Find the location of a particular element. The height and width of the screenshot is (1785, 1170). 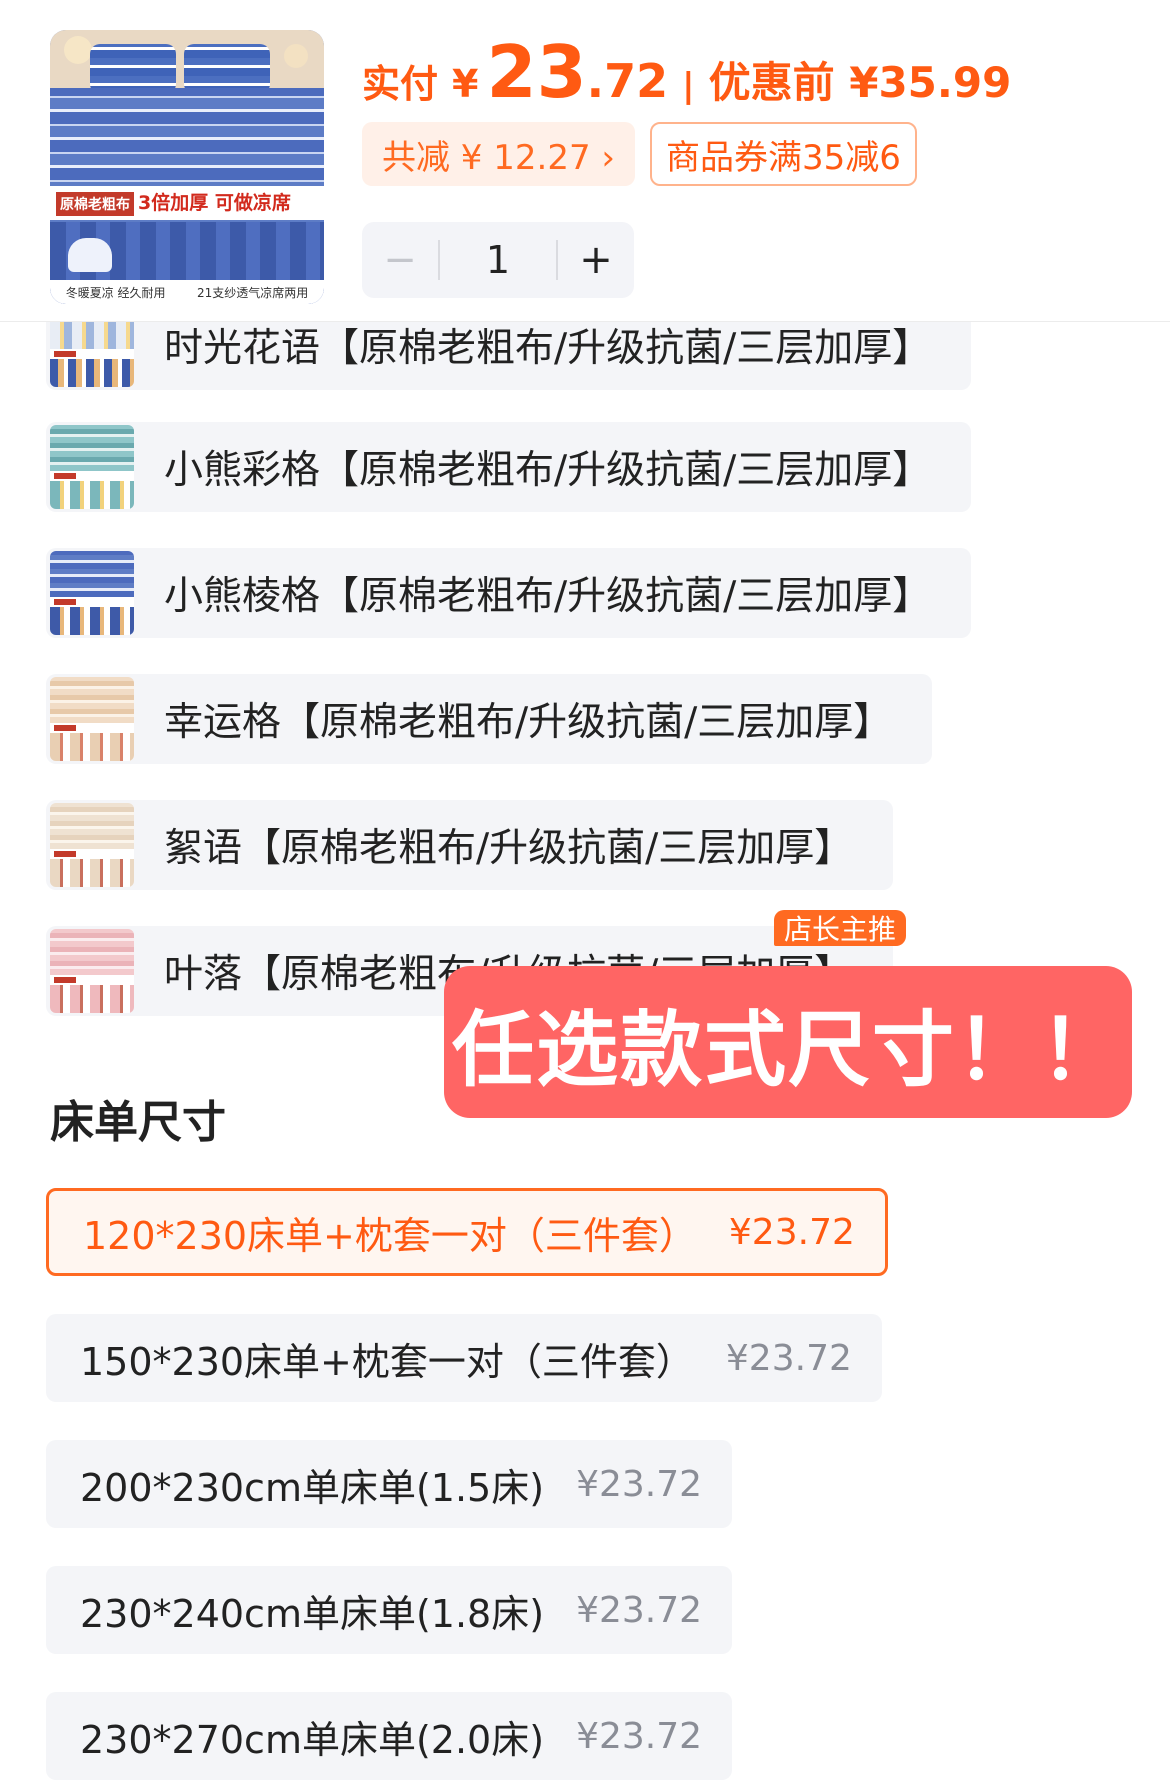

size-section-title: 床单尺寸 is located at coordinates (138, 1122).